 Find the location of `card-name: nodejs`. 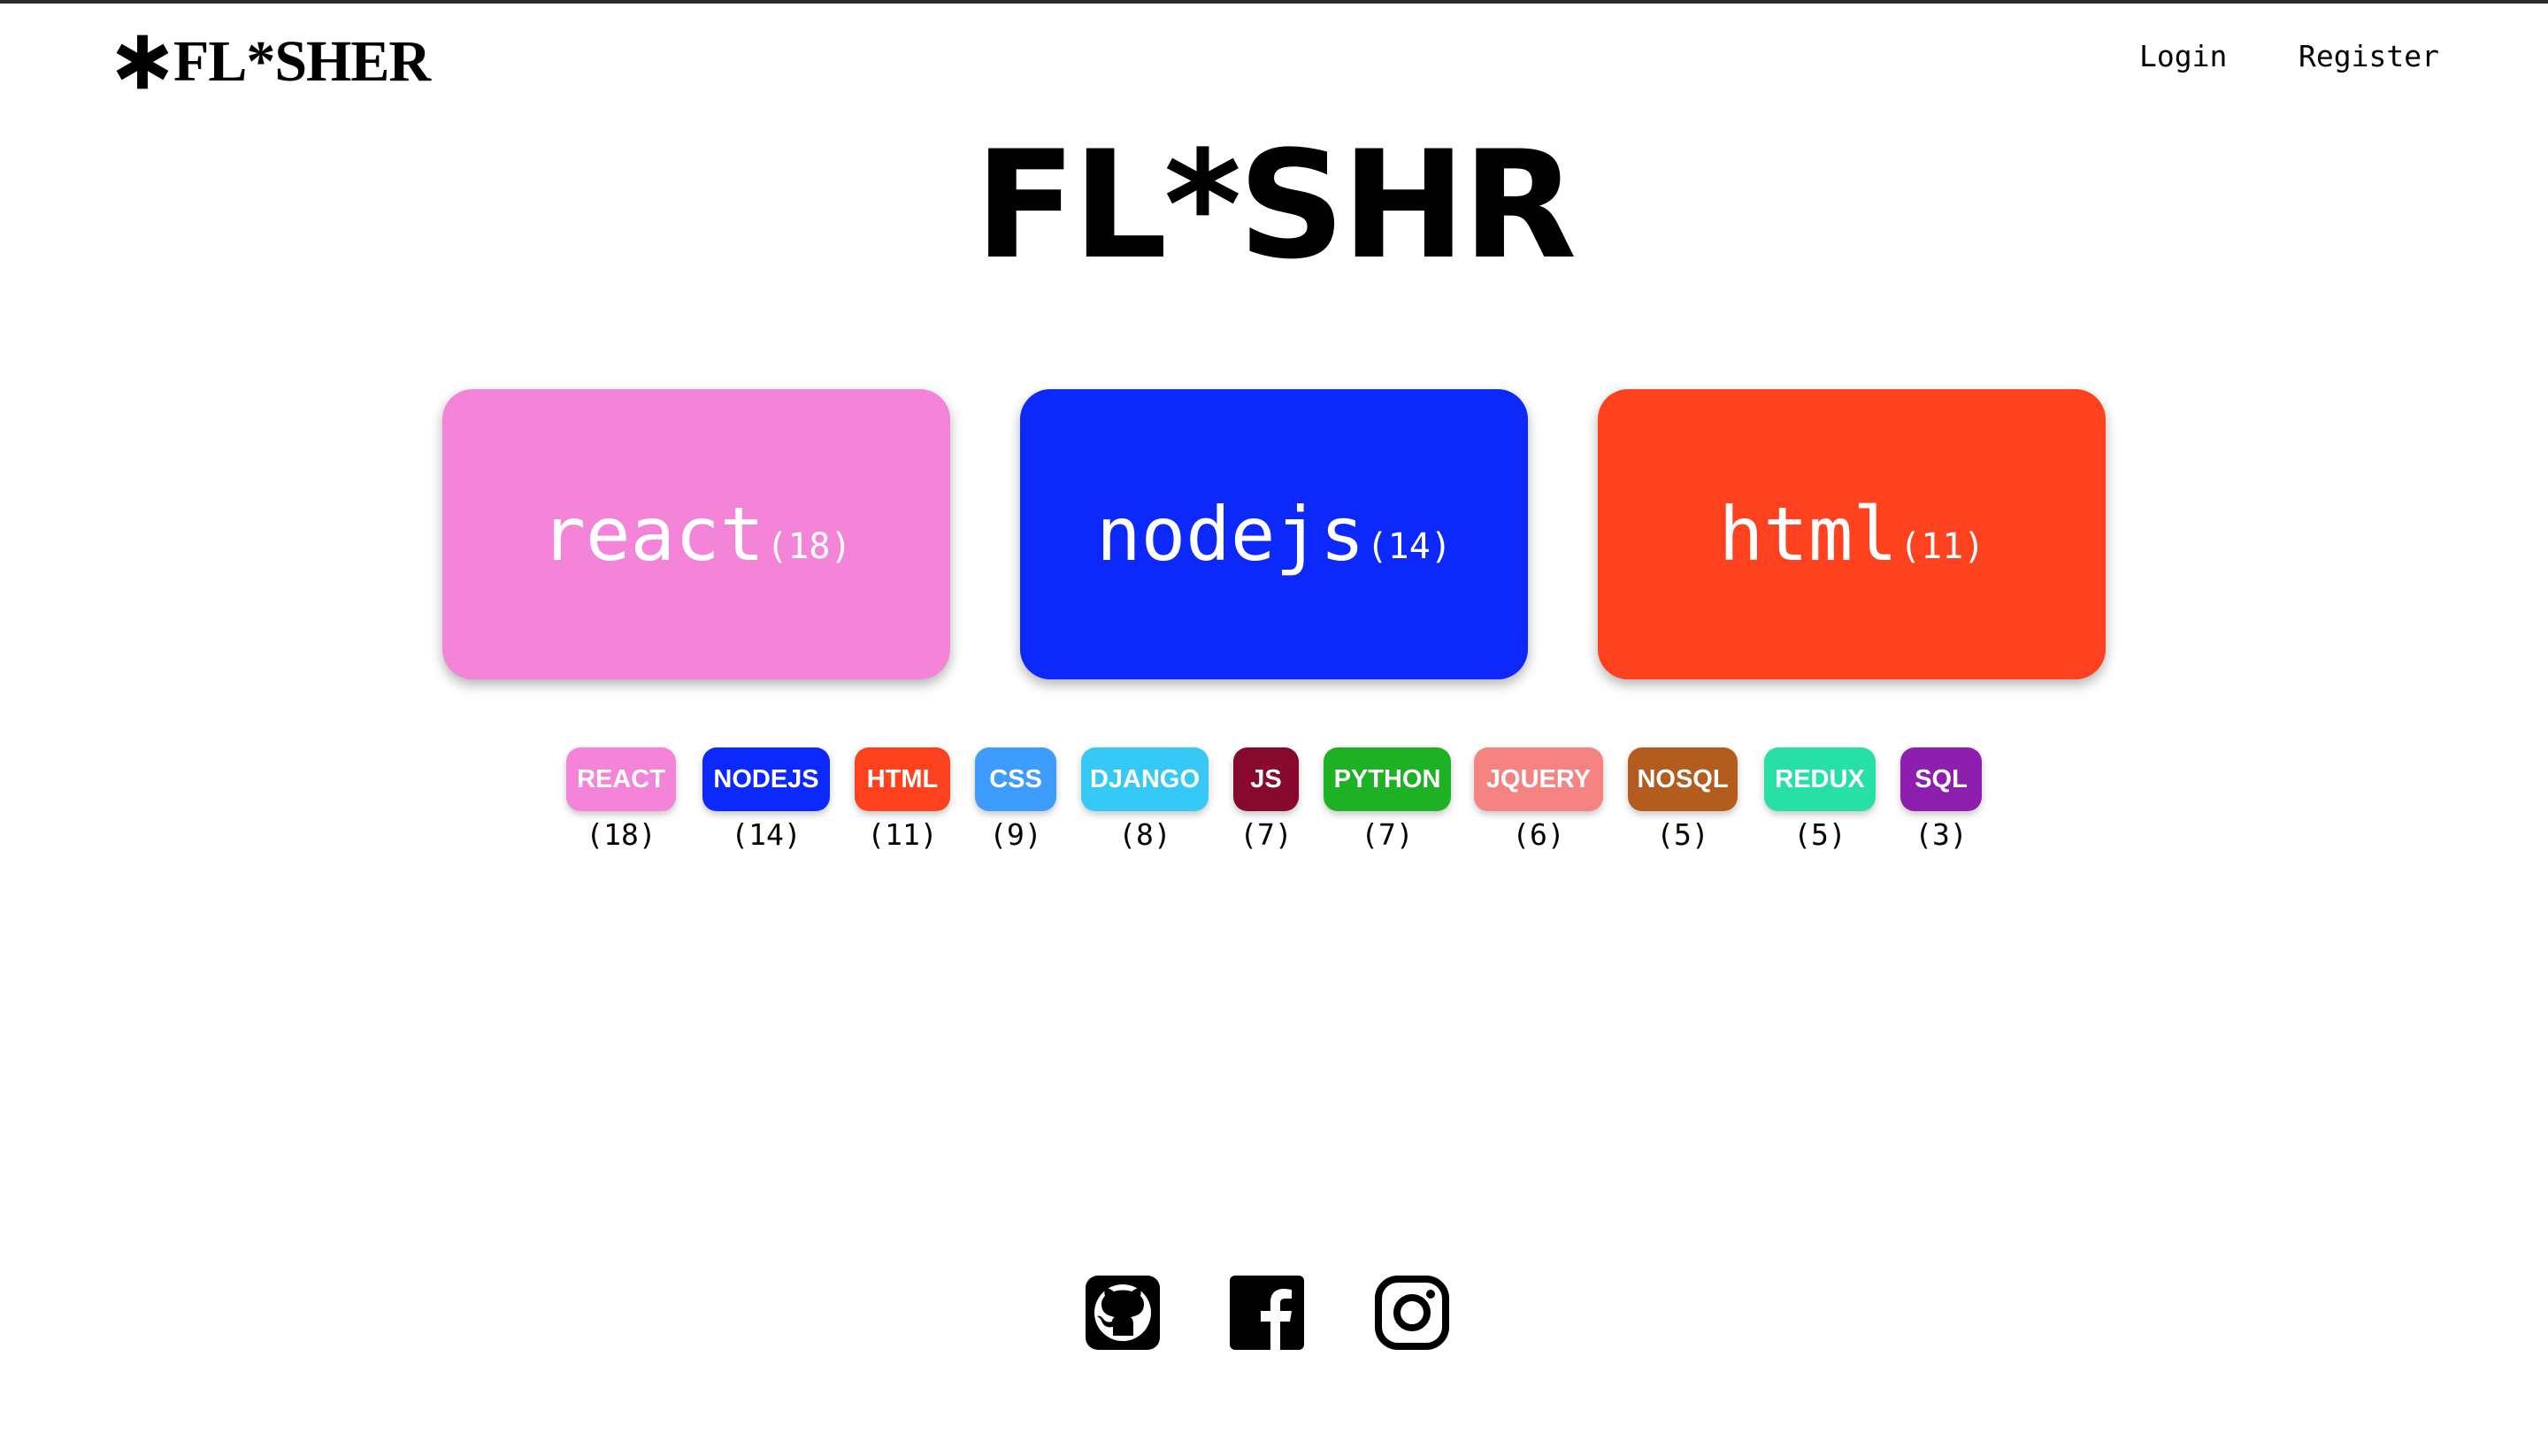

card-name: nodejs is located at coordinates (1230, 534).